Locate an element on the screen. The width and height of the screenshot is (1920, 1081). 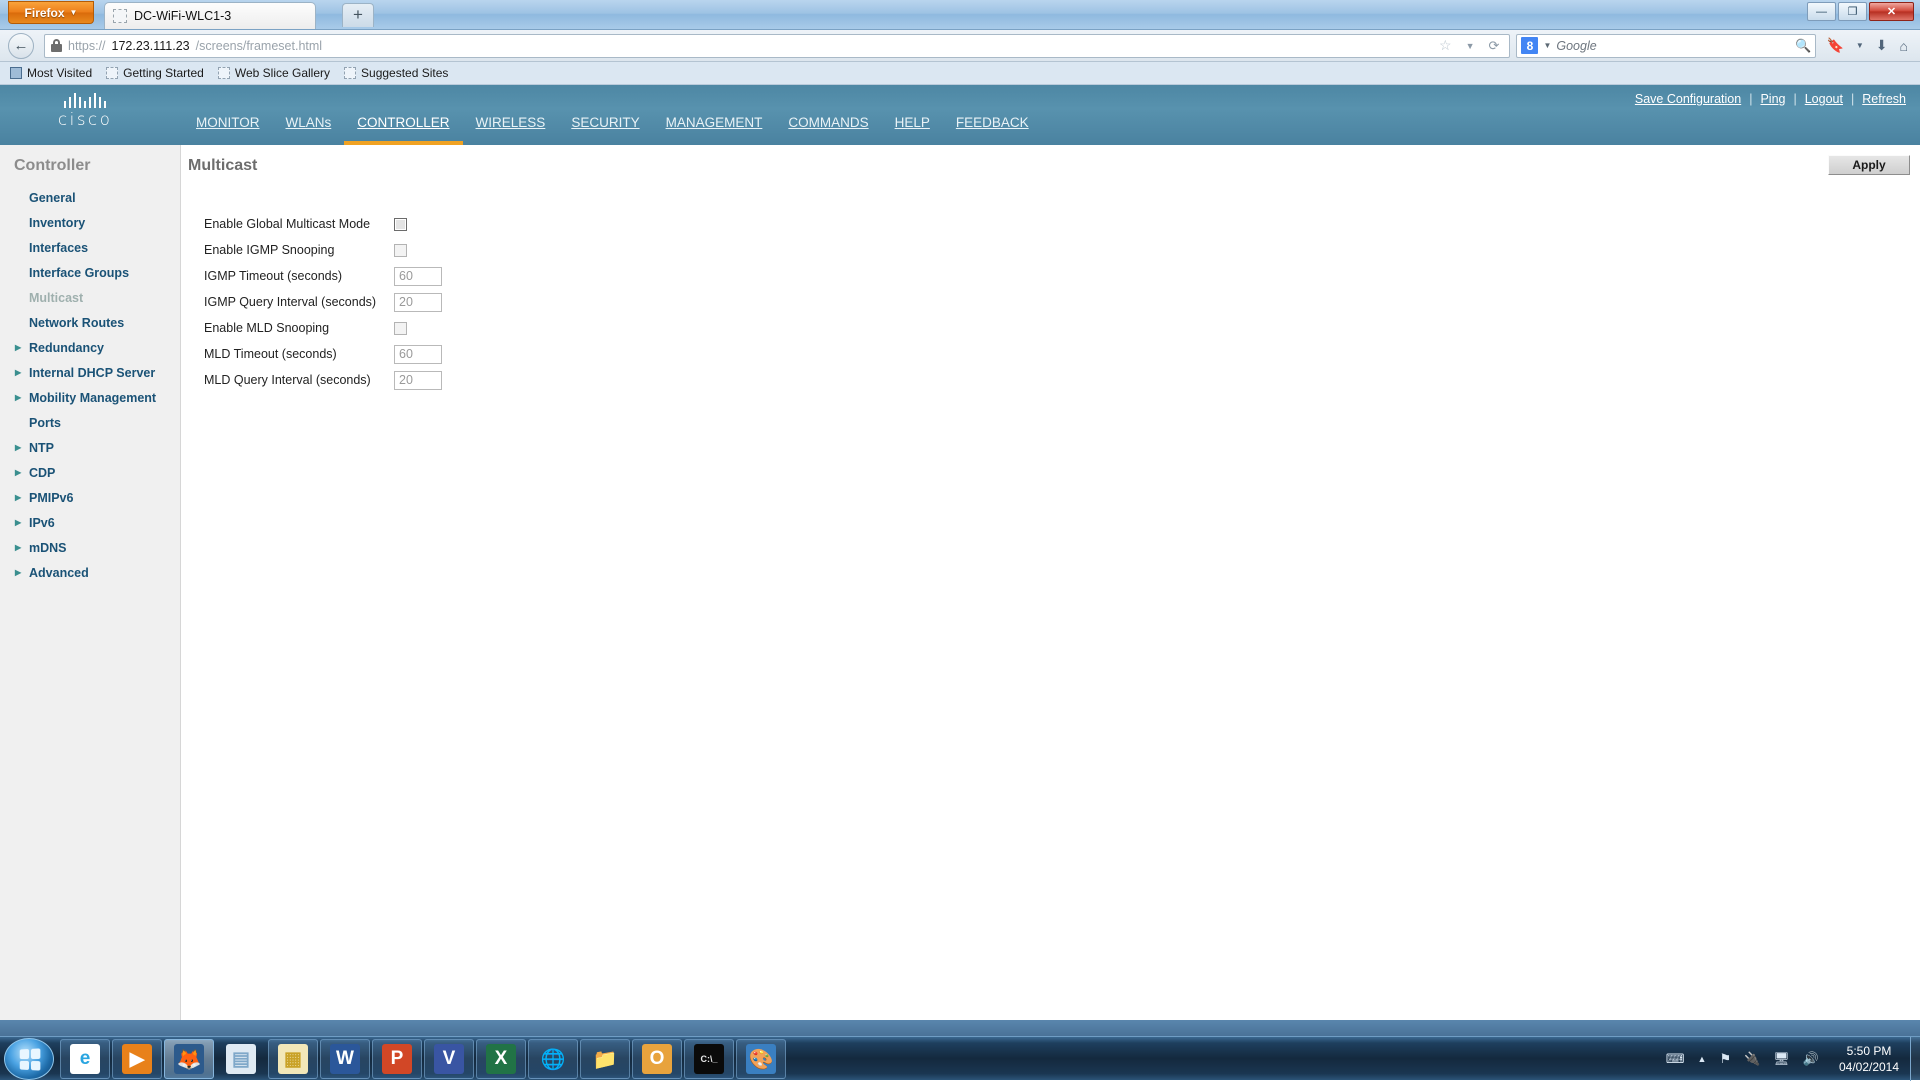
taskbar-media-player: ▶ is located at coordinates (137, 1059).